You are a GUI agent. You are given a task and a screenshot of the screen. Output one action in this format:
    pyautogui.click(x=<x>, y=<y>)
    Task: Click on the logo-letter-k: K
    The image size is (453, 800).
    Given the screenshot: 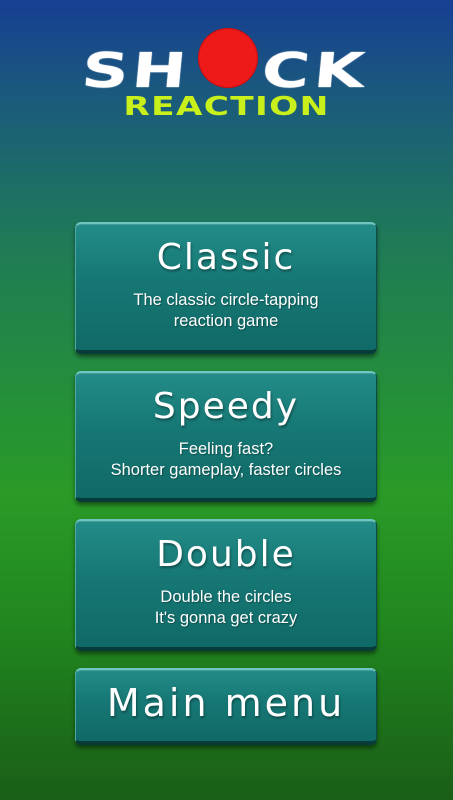 What is the action you would take?
    pyautogui.click(x=339, y=71)
    